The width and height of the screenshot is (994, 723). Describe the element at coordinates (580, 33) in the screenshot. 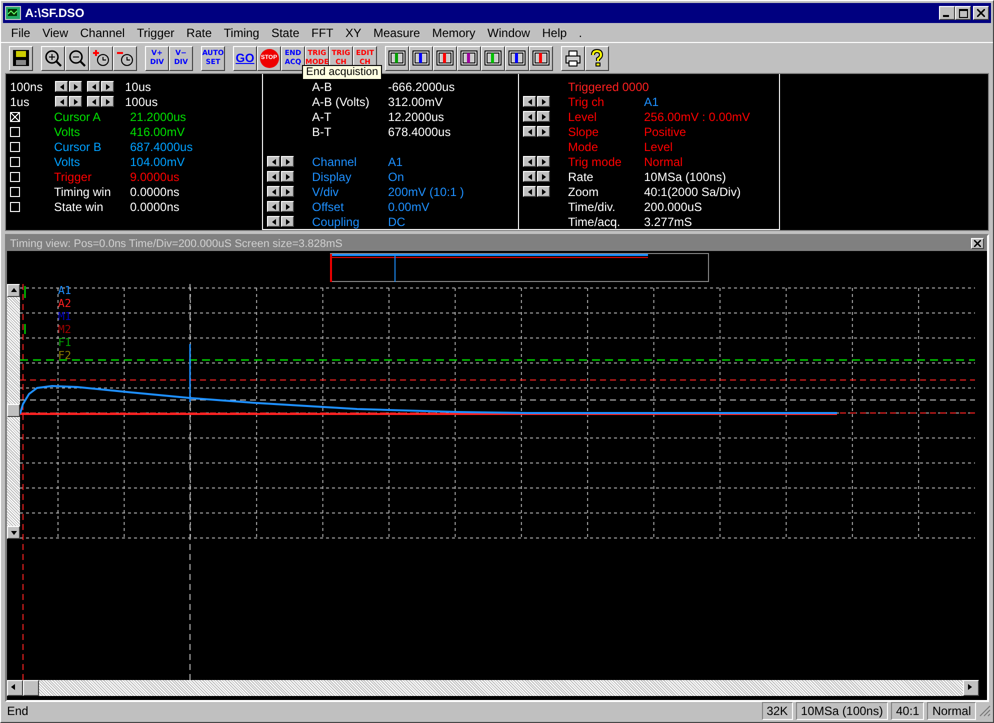

I see `menu-item: .` at that location.